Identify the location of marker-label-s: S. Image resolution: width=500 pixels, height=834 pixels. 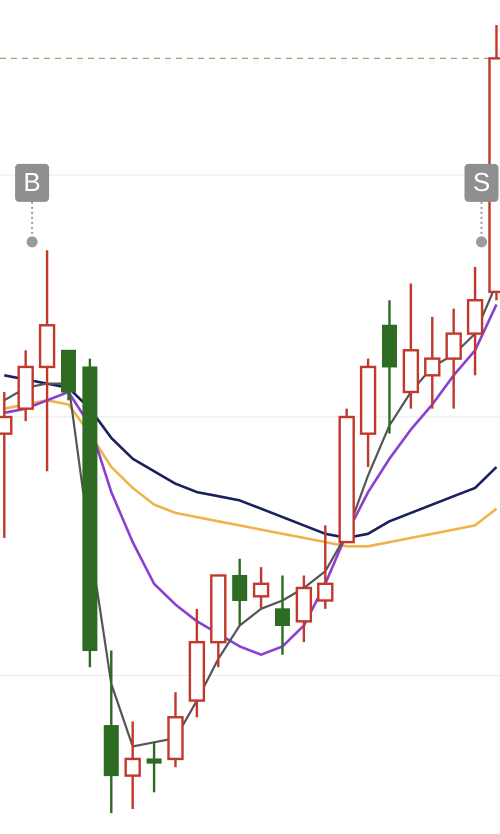
(481, 182).